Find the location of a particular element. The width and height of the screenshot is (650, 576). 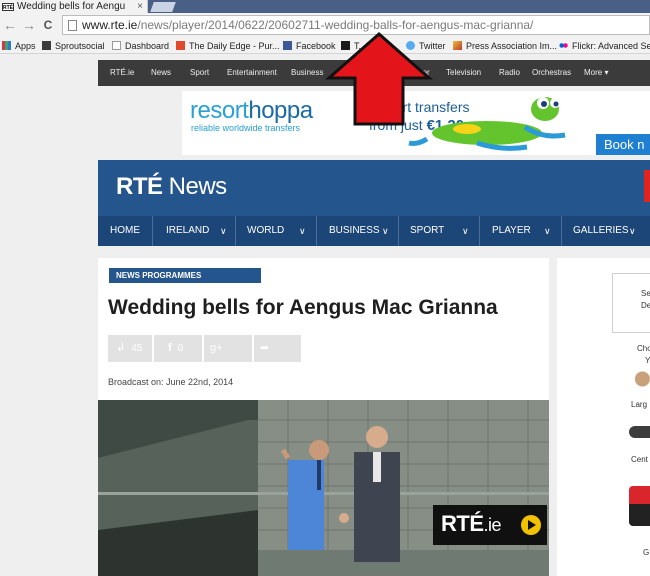

play-icon is located at coordinates (531, 525).